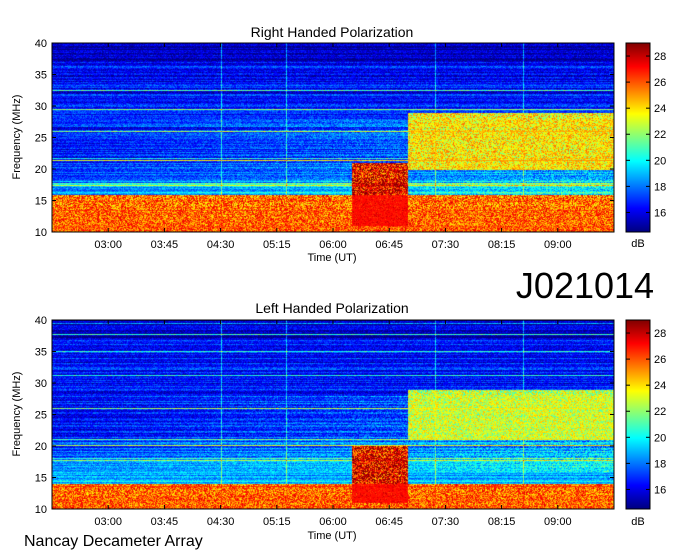 Image resolution: width=680 pixels, height=552 pixels. What do you see at coordinates (585, 285) in the screenshot?
I see `dataset-id-label: J021014` at bounding box center [585, 285].